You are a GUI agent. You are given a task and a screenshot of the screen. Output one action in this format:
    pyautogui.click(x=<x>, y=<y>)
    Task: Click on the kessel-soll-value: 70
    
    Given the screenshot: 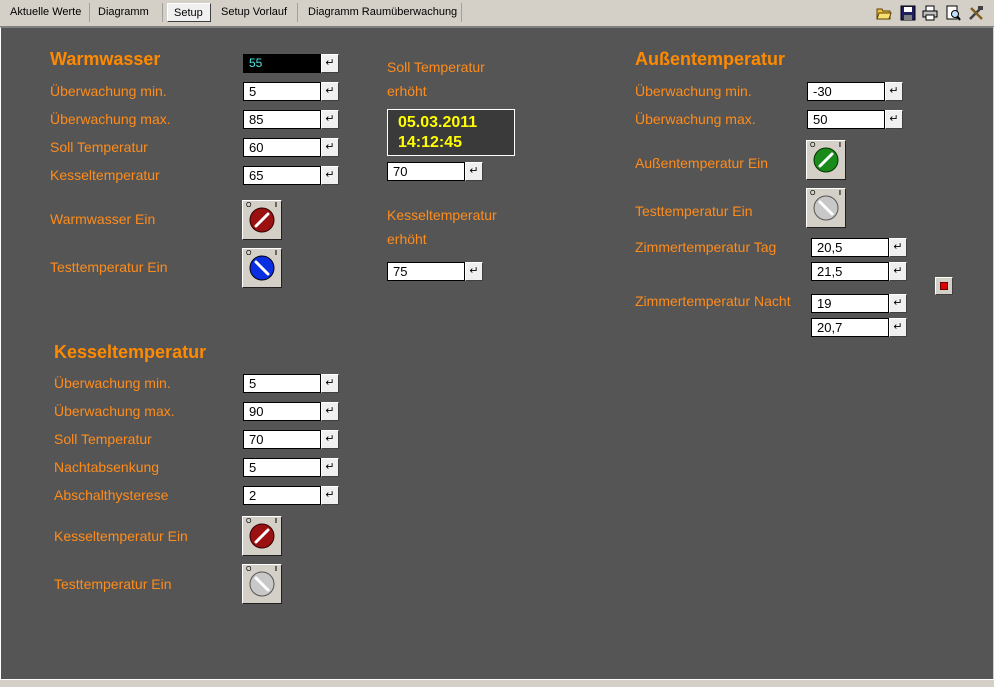 What is the action you would take?
    pyautogui.click(x=282, y=439)
    